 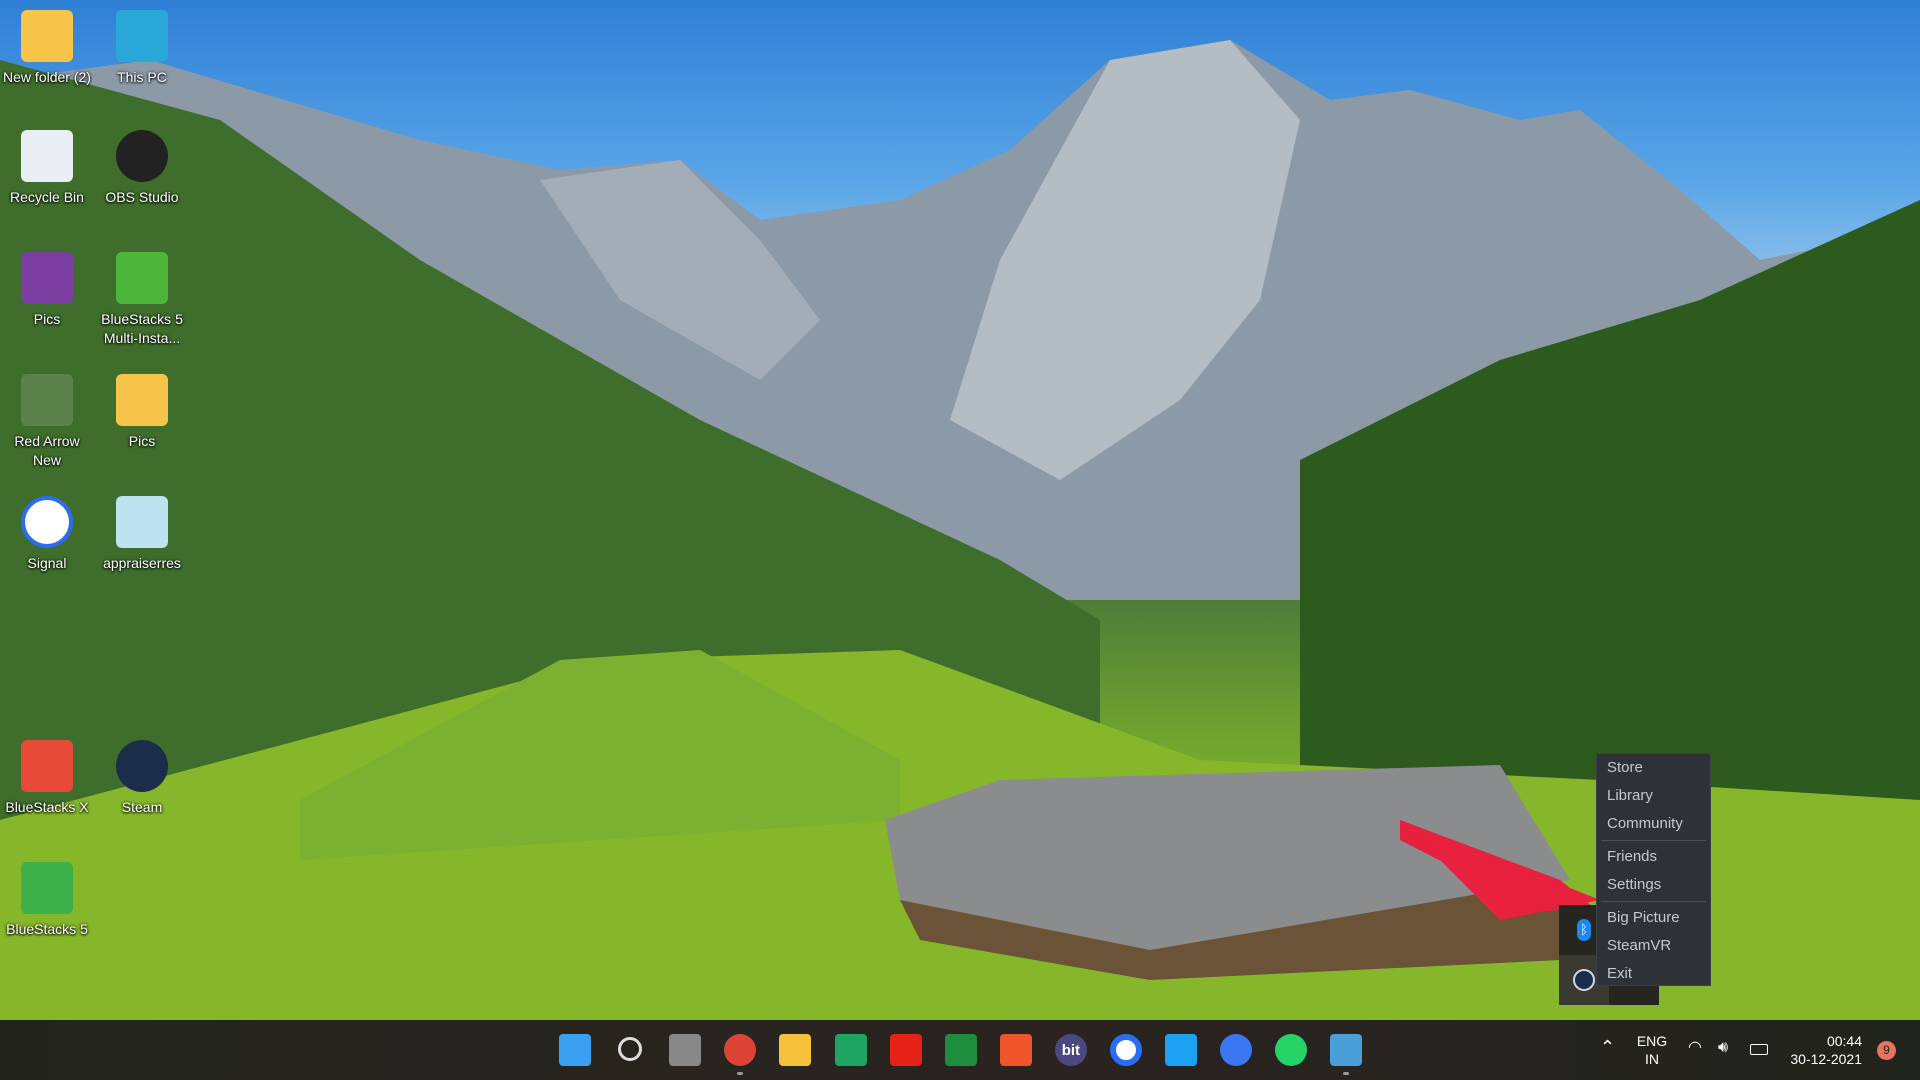 I want to click on desktop-icon: Signal, so click(x=47, y=534).